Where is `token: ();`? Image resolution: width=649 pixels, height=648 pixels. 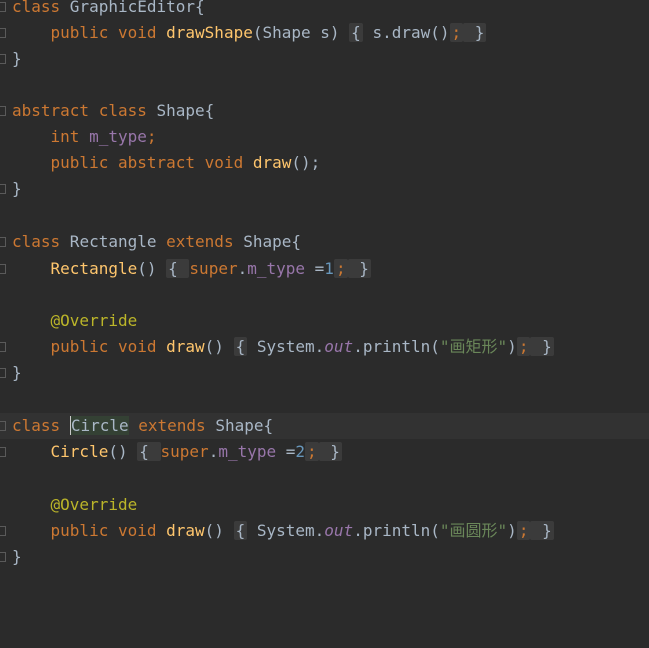 token: (); is located at coordinates (306, 162).